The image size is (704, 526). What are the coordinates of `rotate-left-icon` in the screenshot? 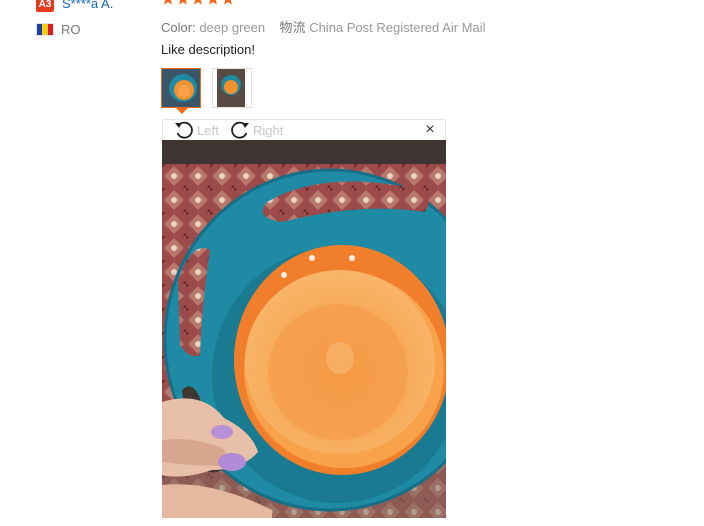 It's located at (184, 130).